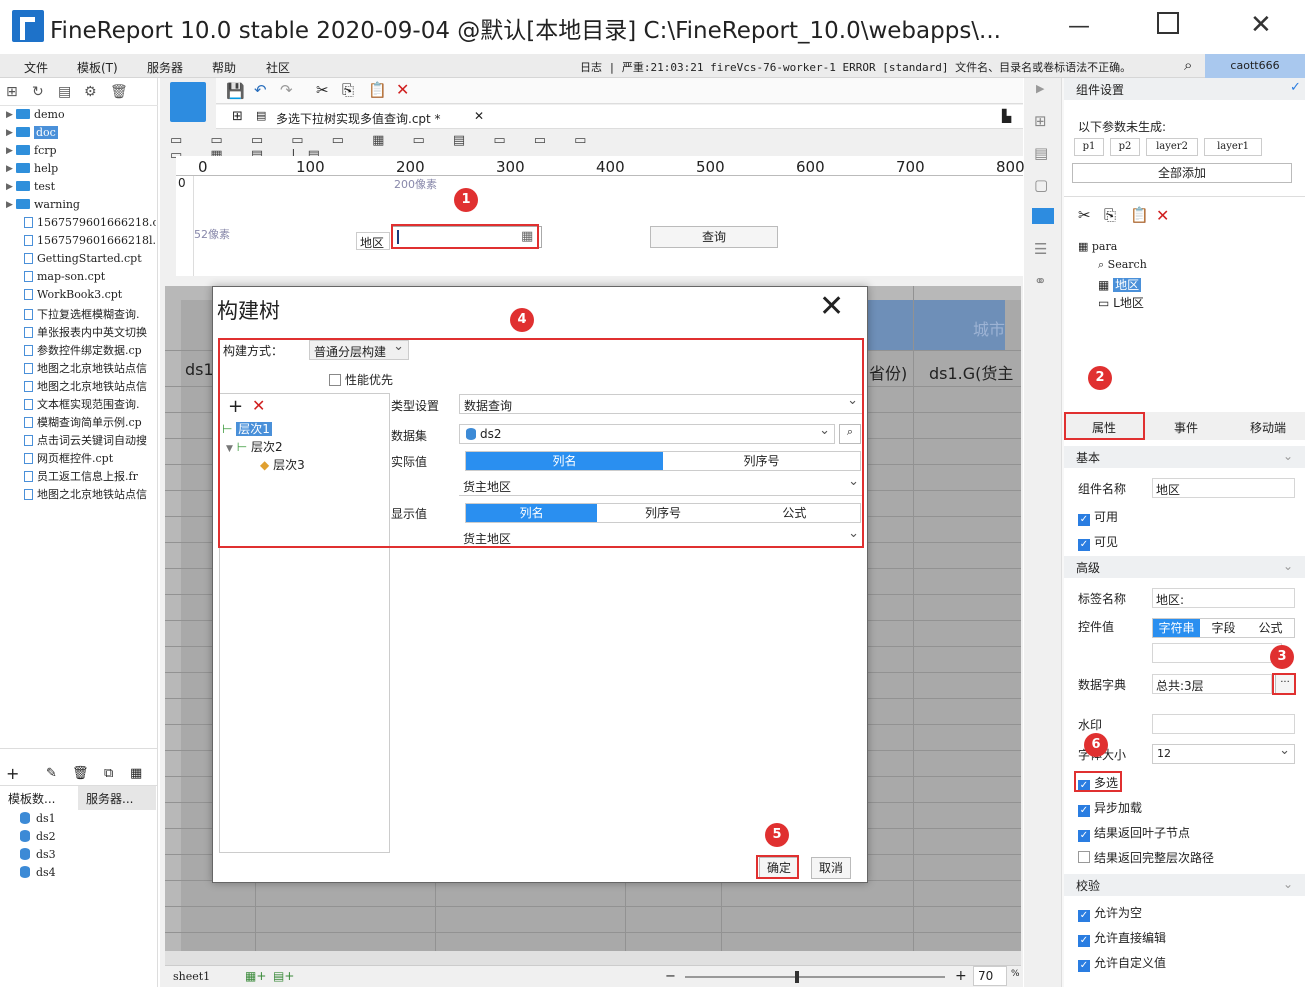  Describe the element at coordinates (373, 241) in the screenshot. I see `region-label: 地区` at that location.